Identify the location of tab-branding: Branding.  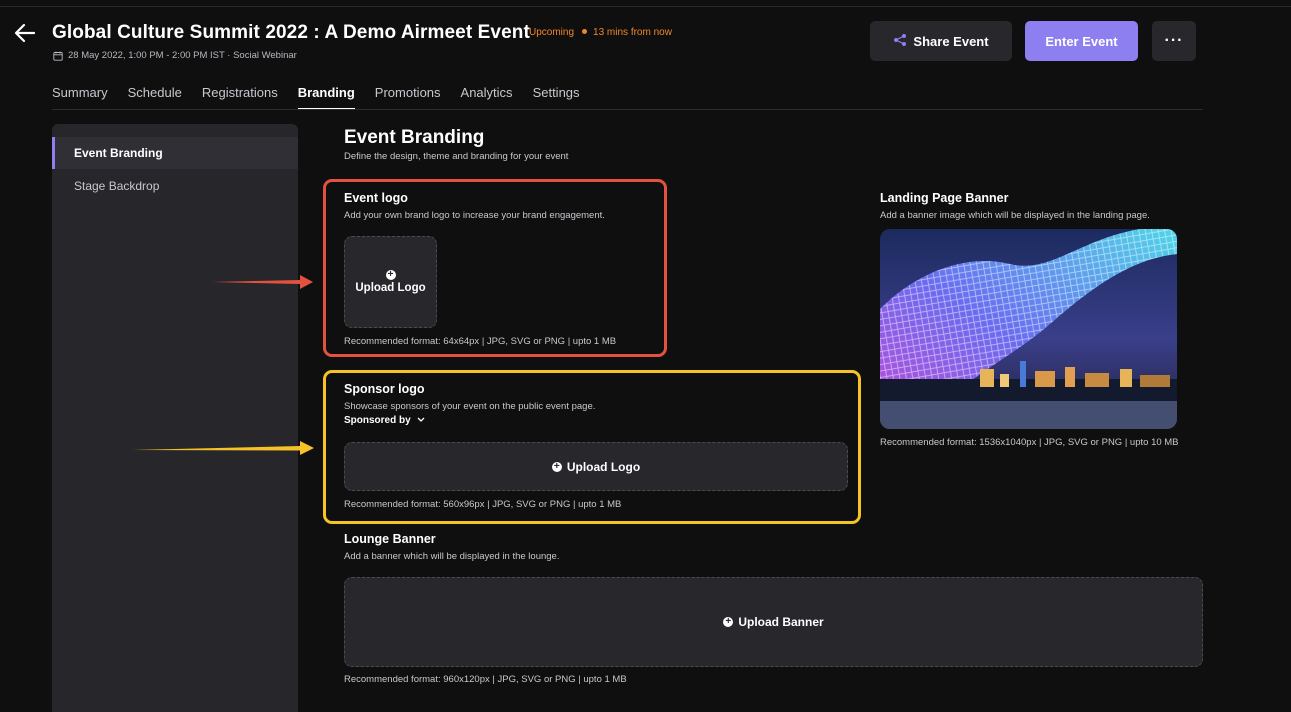
(326, 97).